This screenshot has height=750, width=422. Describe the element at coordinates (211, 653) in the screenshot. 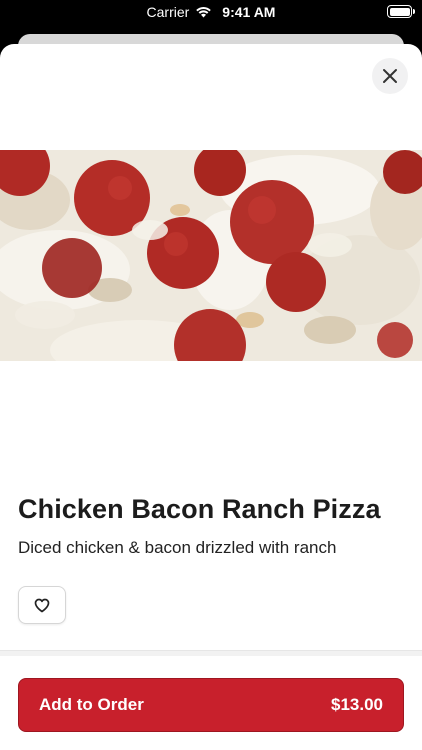

I see `divider` at that location.